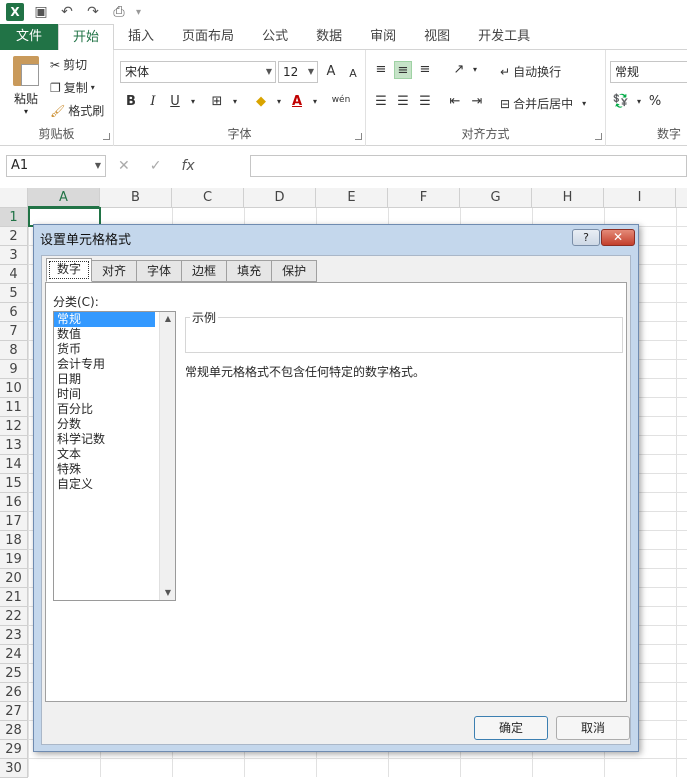  Describe the element at coordinates (381, 70) in the screenshot. I see `align-top-icon: ≡` at that location.